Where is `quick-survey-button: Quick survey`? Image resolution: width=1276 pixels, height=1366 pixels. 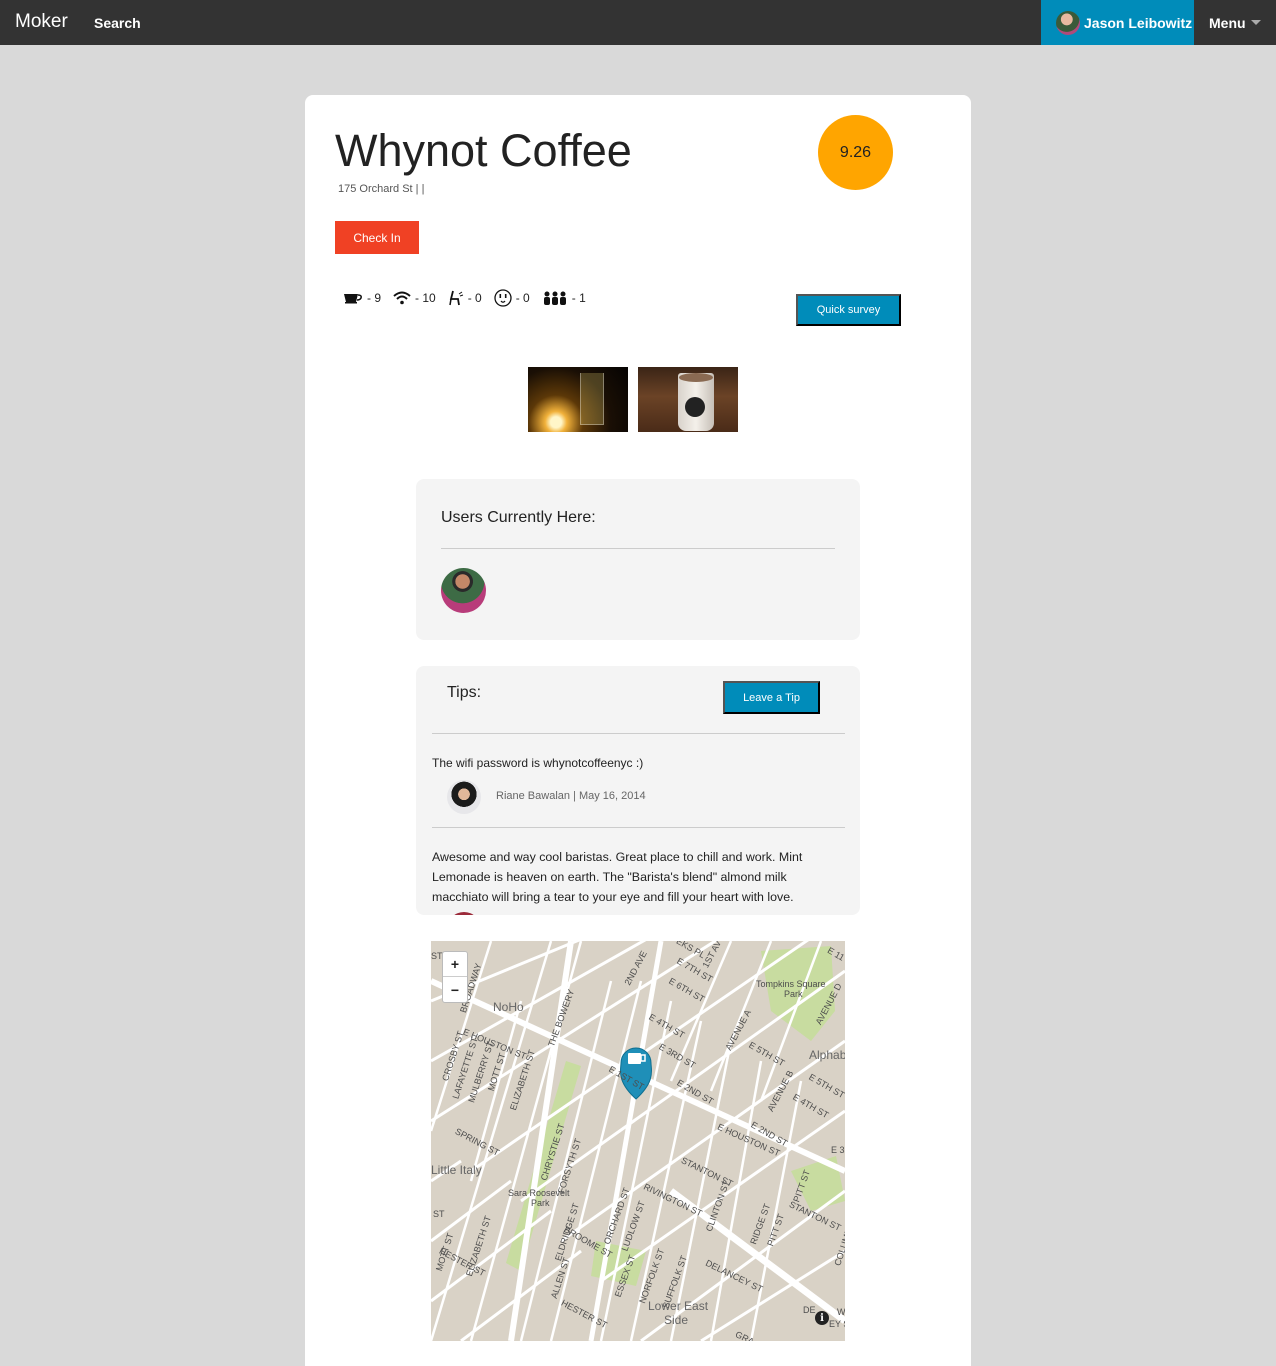 quick-survey-button: Quick survey is located at coordinates (848, 310).